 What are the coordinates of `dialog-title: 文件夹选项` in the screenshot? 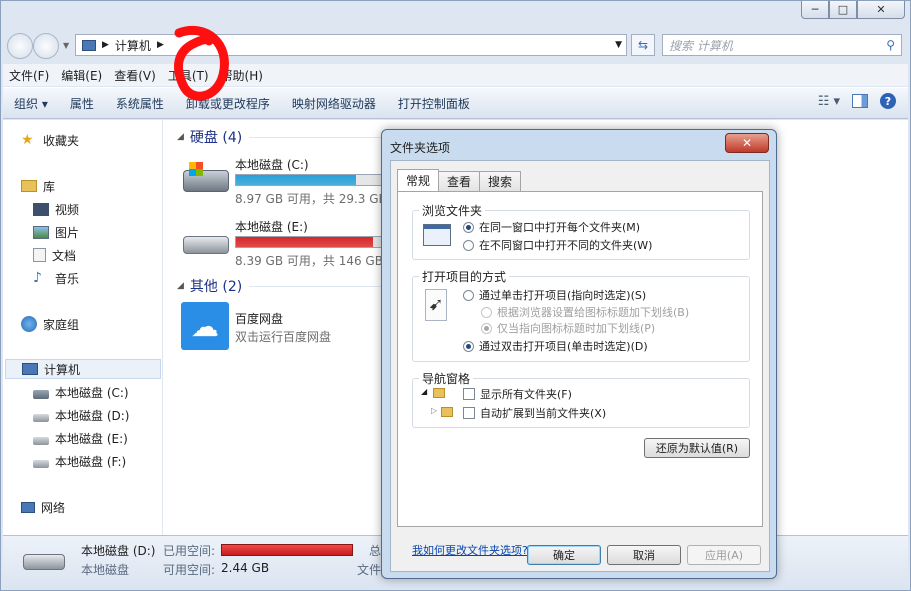 It's located at (420, 148).